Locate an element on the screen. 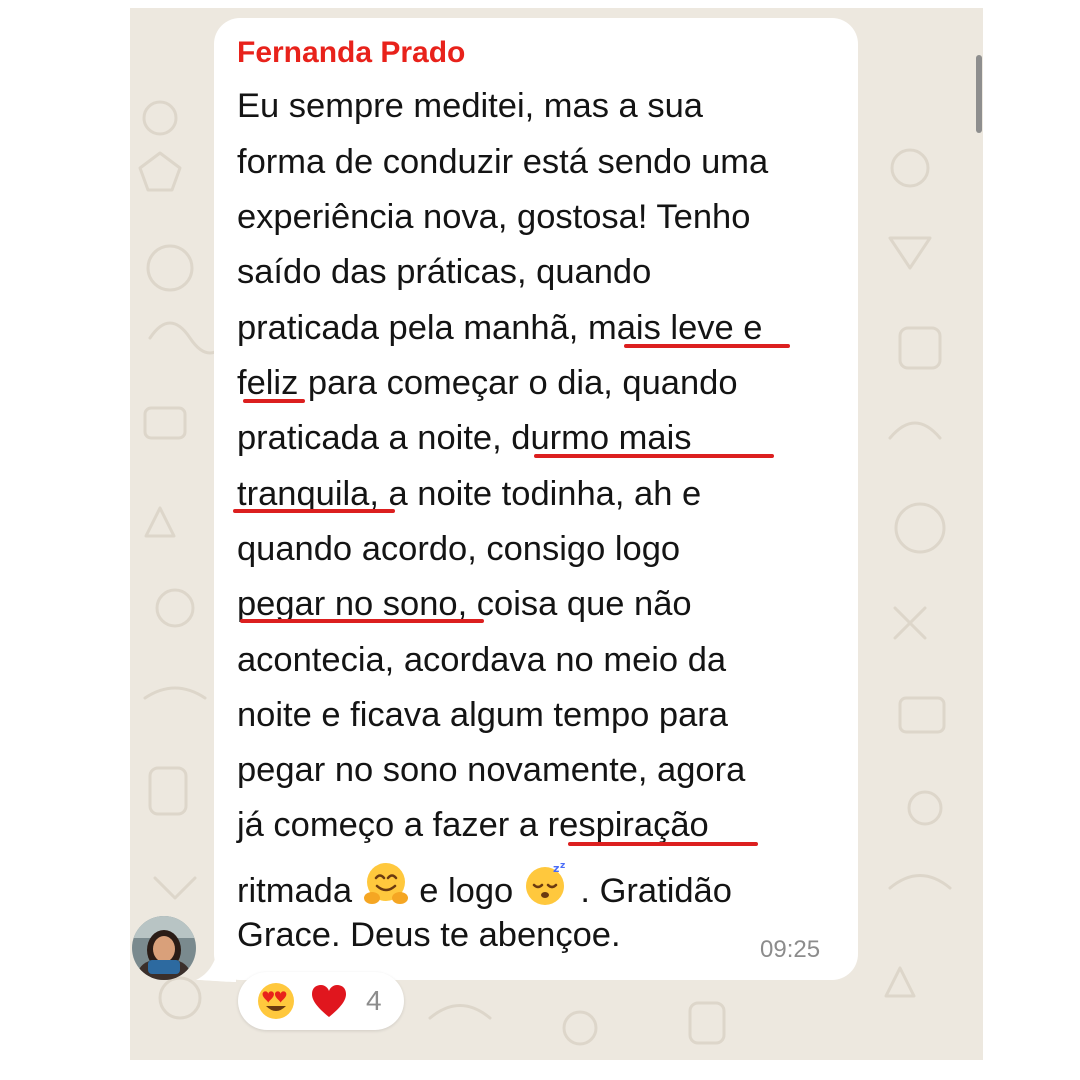  message-line: praticada a noite, durmo mais is located at coordinates (464, 438).